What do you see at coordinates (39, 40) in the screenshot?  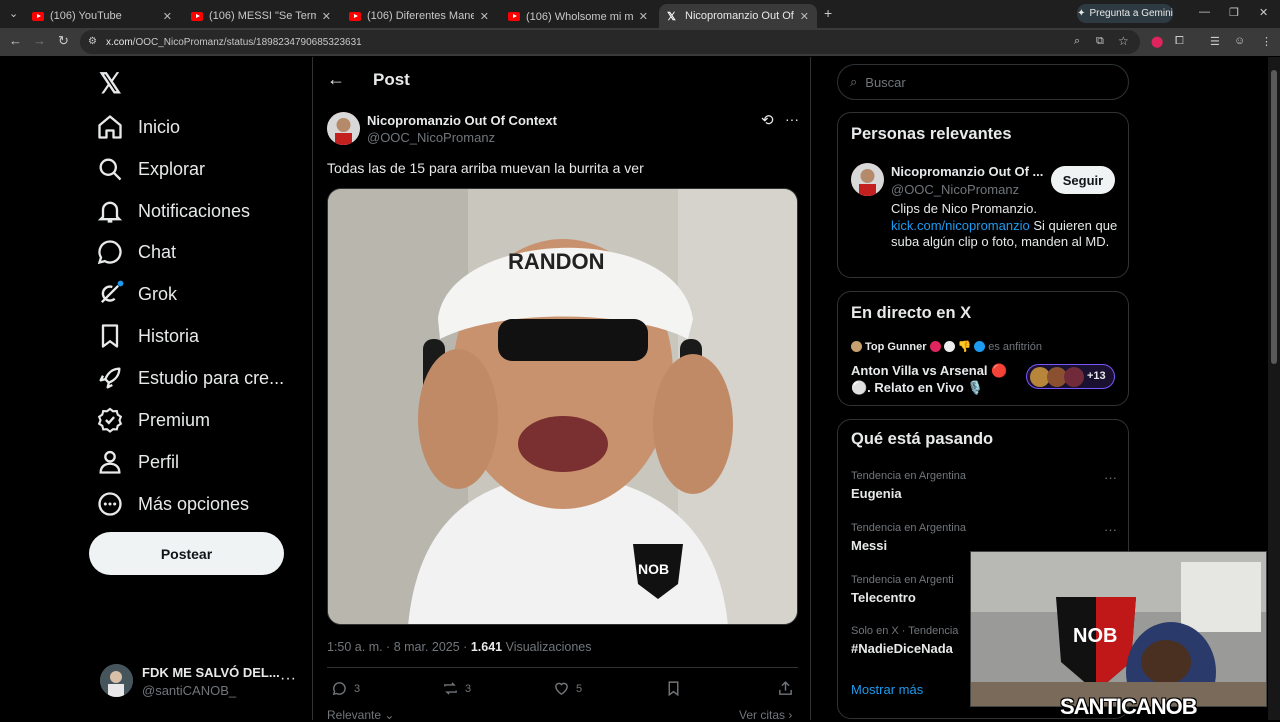 I see `forward-nav-icon: →` at bounding box center [39, 40].